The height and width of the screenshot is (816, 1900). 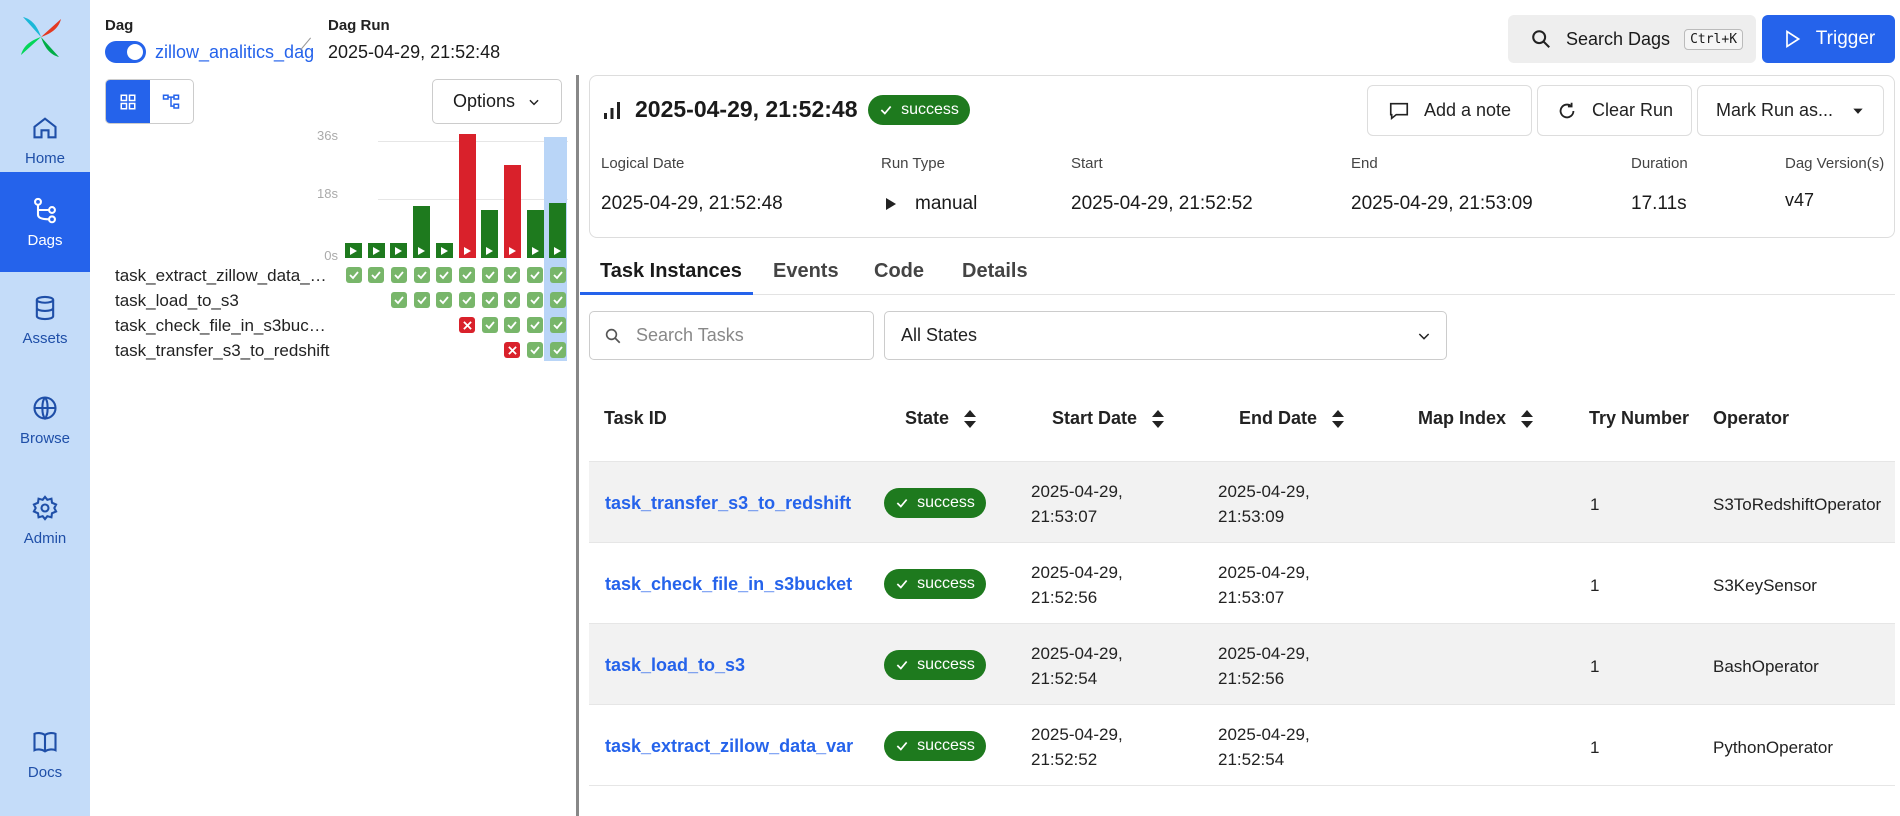 I want to click on column-header-start-date: Start Date, so click(x=1108, y=418).